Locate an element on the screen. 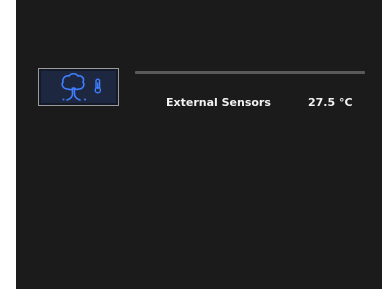 This screenshot has width=382, height=289. ground-dots is located at coordinates (74, 99).